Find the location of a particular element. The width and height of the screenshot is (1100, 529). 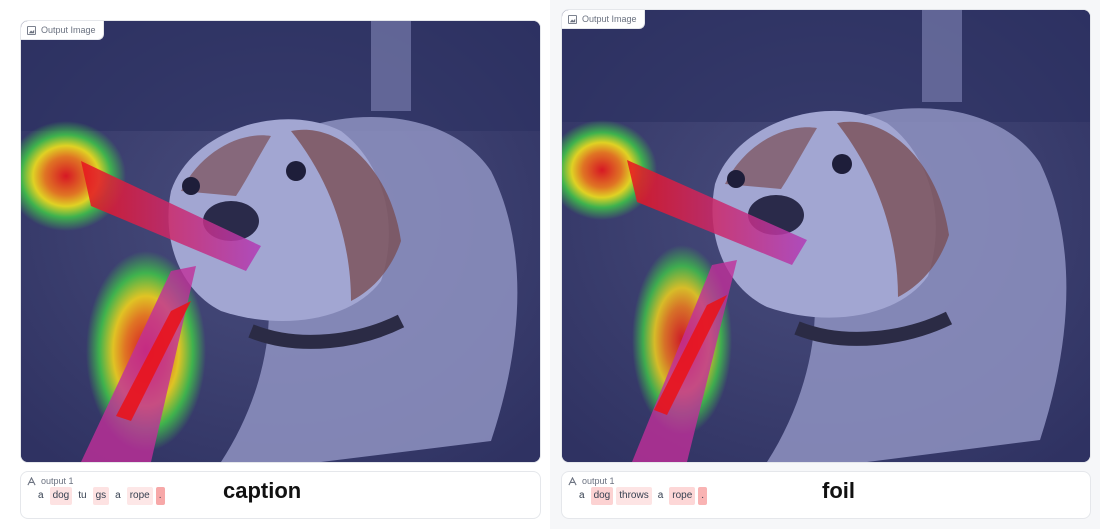

token-list: a dog throws a rope. is located at coordinates (642, 496).